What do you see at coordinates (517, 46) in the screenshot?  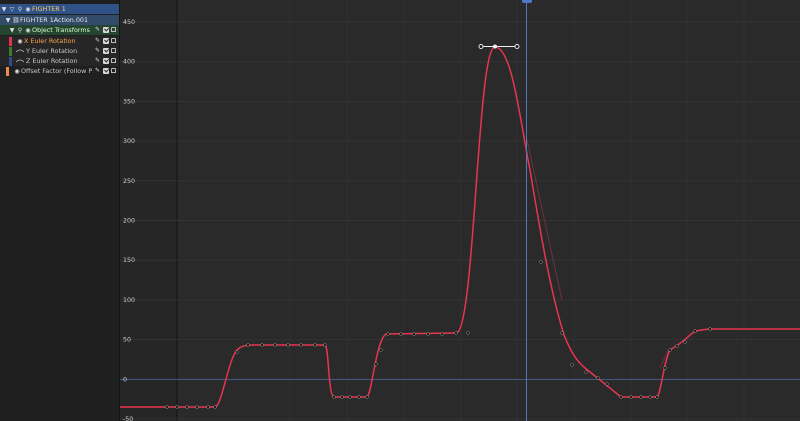 I see `handle-right` at bounding box center [517, 46].